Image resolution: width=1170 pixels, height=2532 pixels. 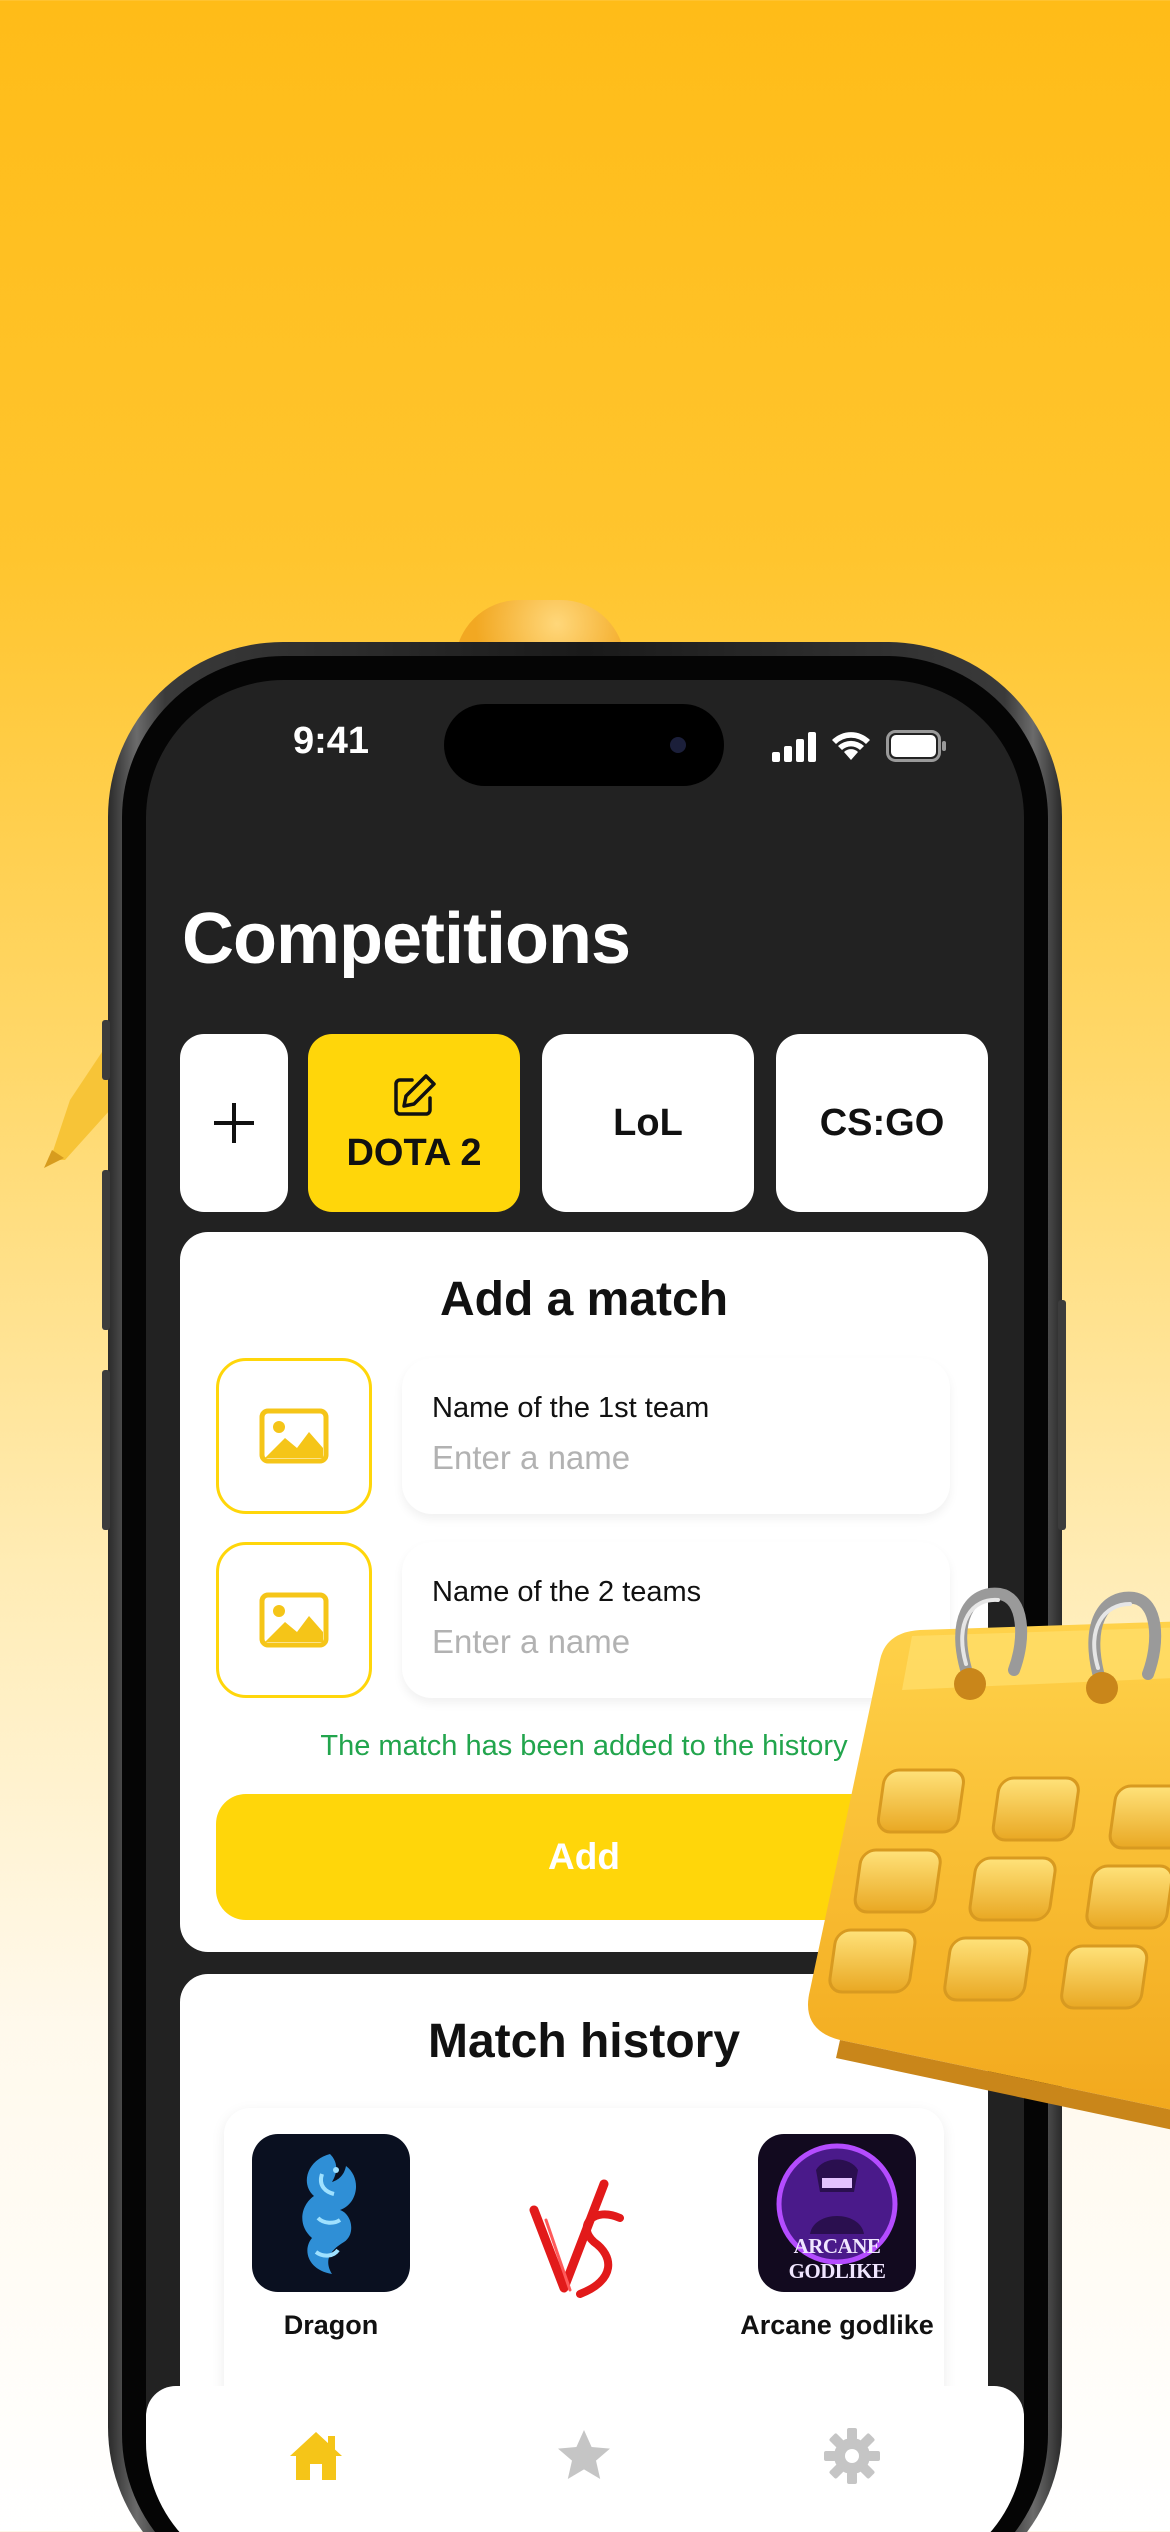 I want to click on tab-lol-label: LoL, so click(x=648, y=1122).